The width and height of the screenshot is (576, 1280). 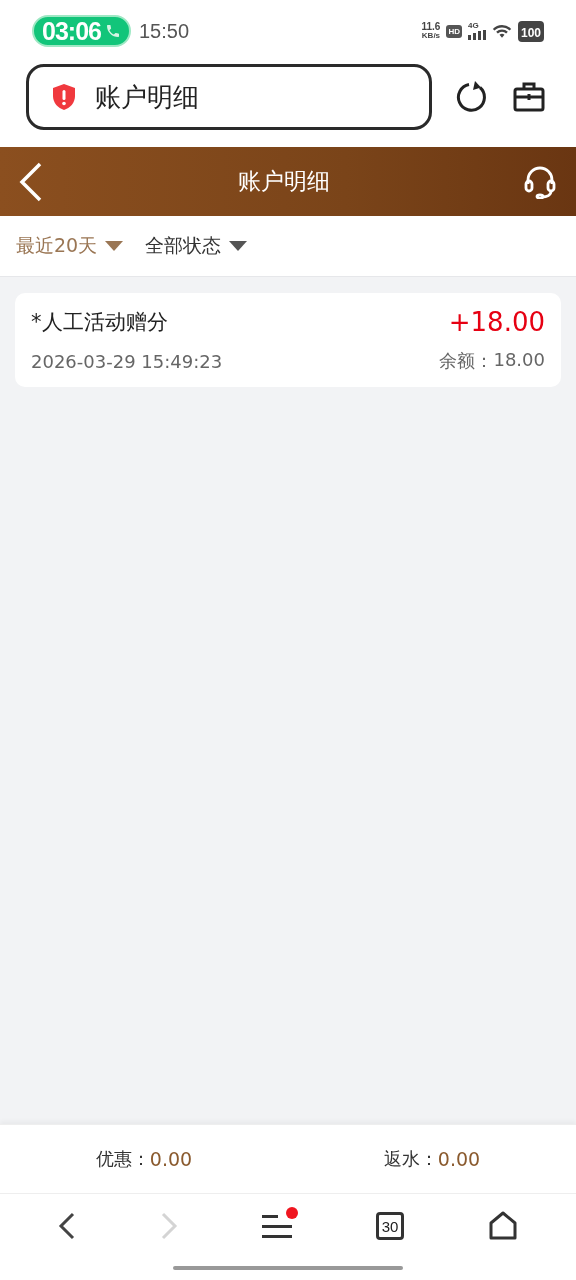 I want to click on balance-label: 余额：, so click(x=466, y=361).